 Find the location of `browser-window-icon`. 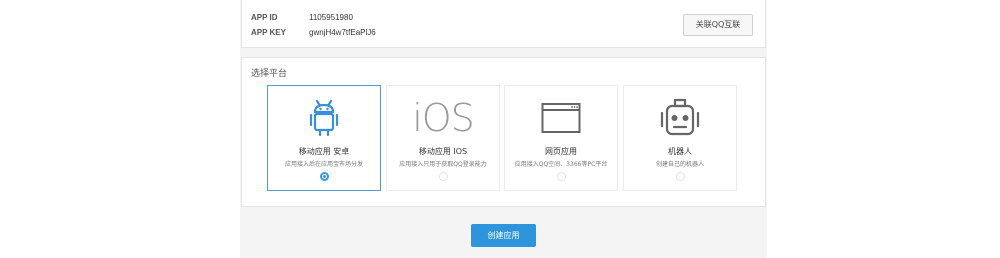

browser-window-icon is located at coordinates (561, 118).